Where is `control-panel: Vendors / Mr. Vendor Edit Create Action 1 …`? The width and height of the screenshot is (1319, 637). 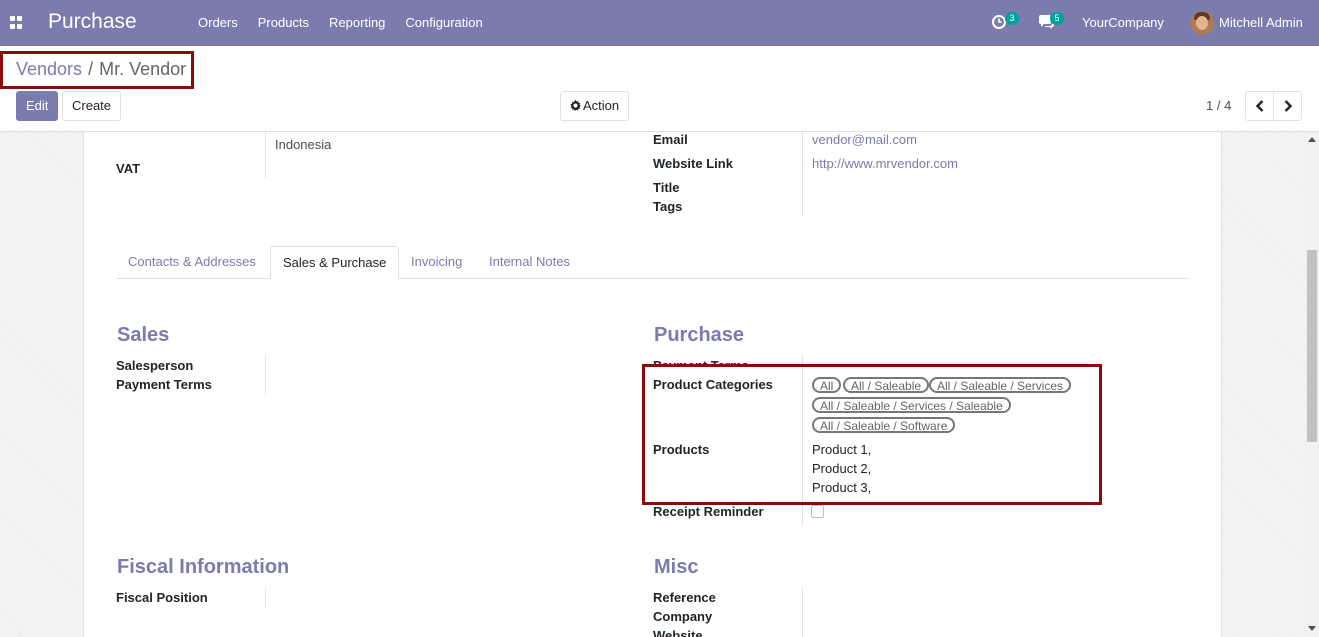
control-panel: Vendors / Mr. Vendor Edit Create Action 1 … is located at coordinates (659, 89).